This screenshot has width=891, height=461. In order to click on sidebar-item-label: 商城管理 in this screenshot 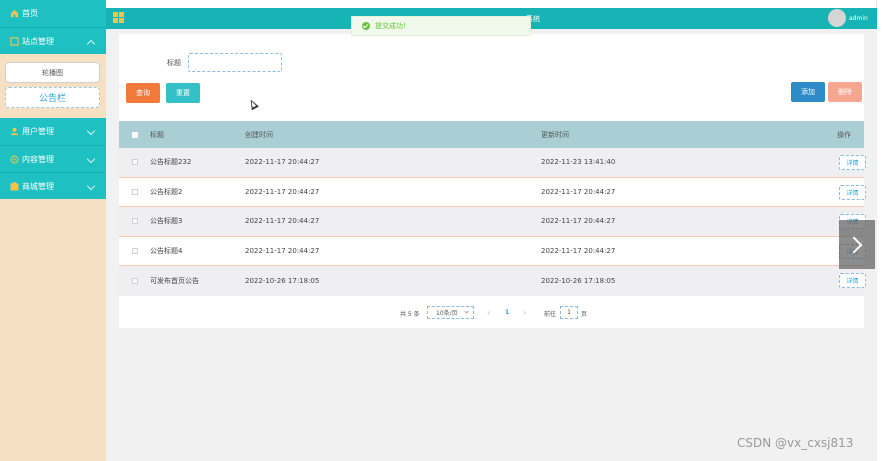, I will do `click(38, 186)`.